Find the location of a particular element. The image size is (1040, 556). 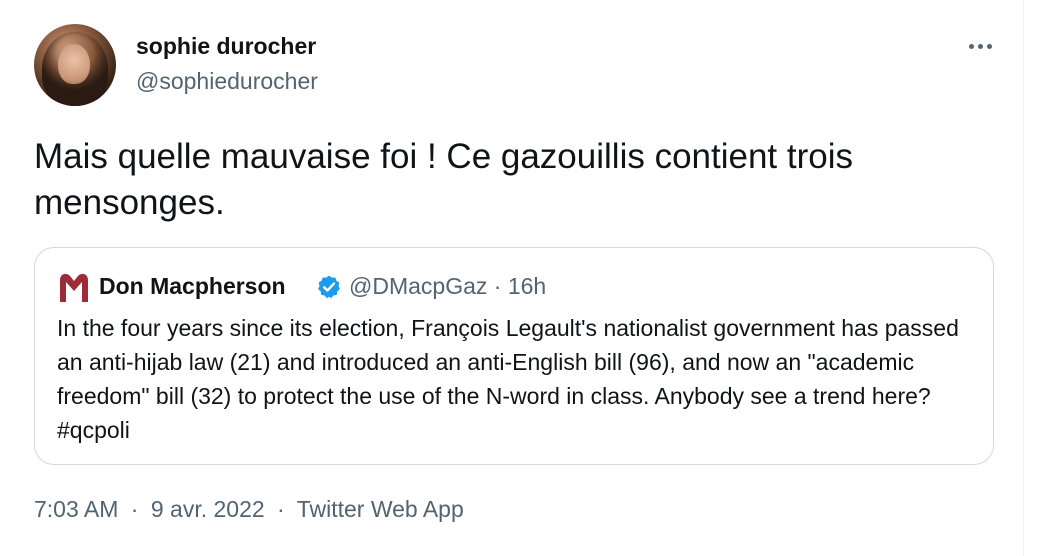

more-dots-icon is located at coordinates (980, 46).